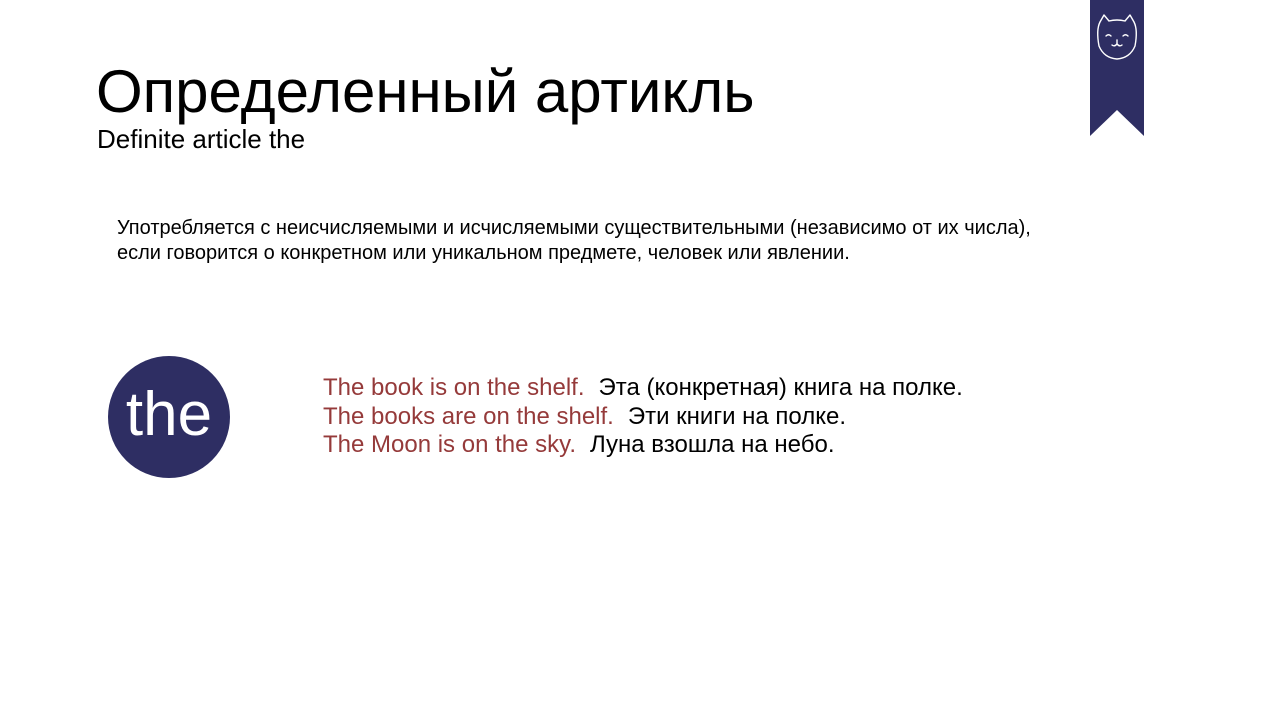  What do you see at coordinates (454, 387) in the screenshot?
I see `example-english: The book is on the shelf.` at bounding box center [454, 387].